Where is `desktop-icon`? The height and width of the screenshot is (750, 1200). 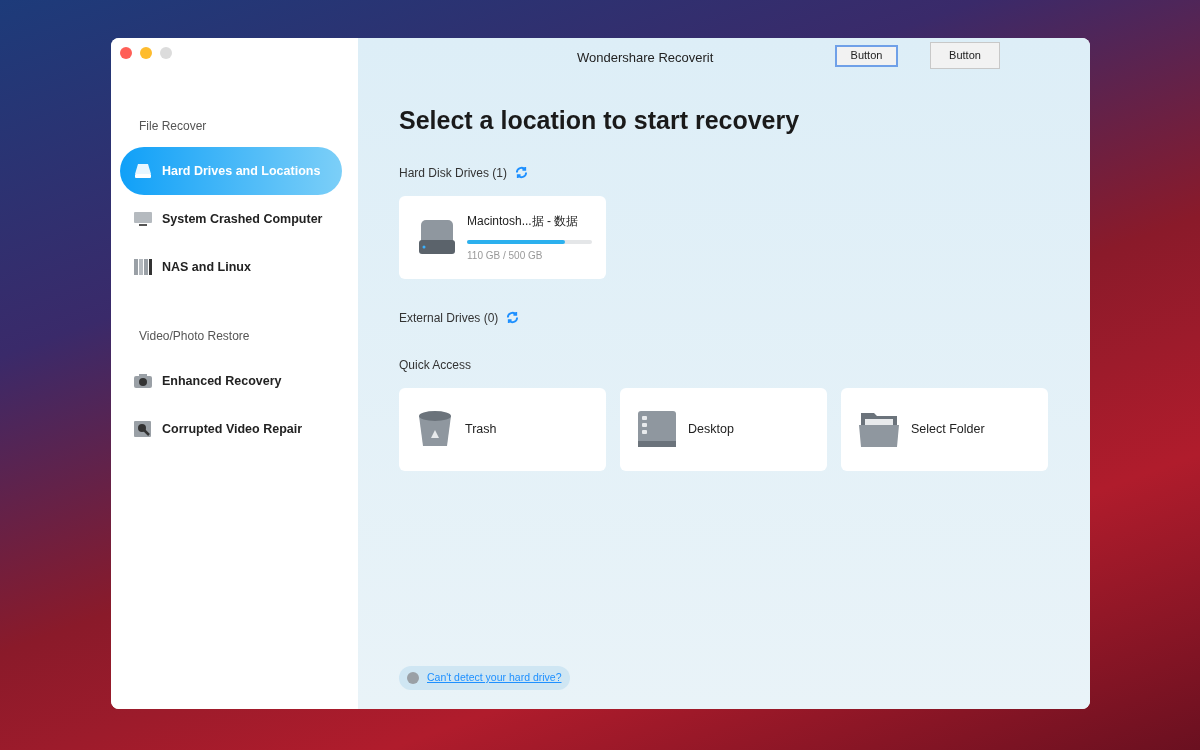 desktop-icon is located at coordinates (657, 429).